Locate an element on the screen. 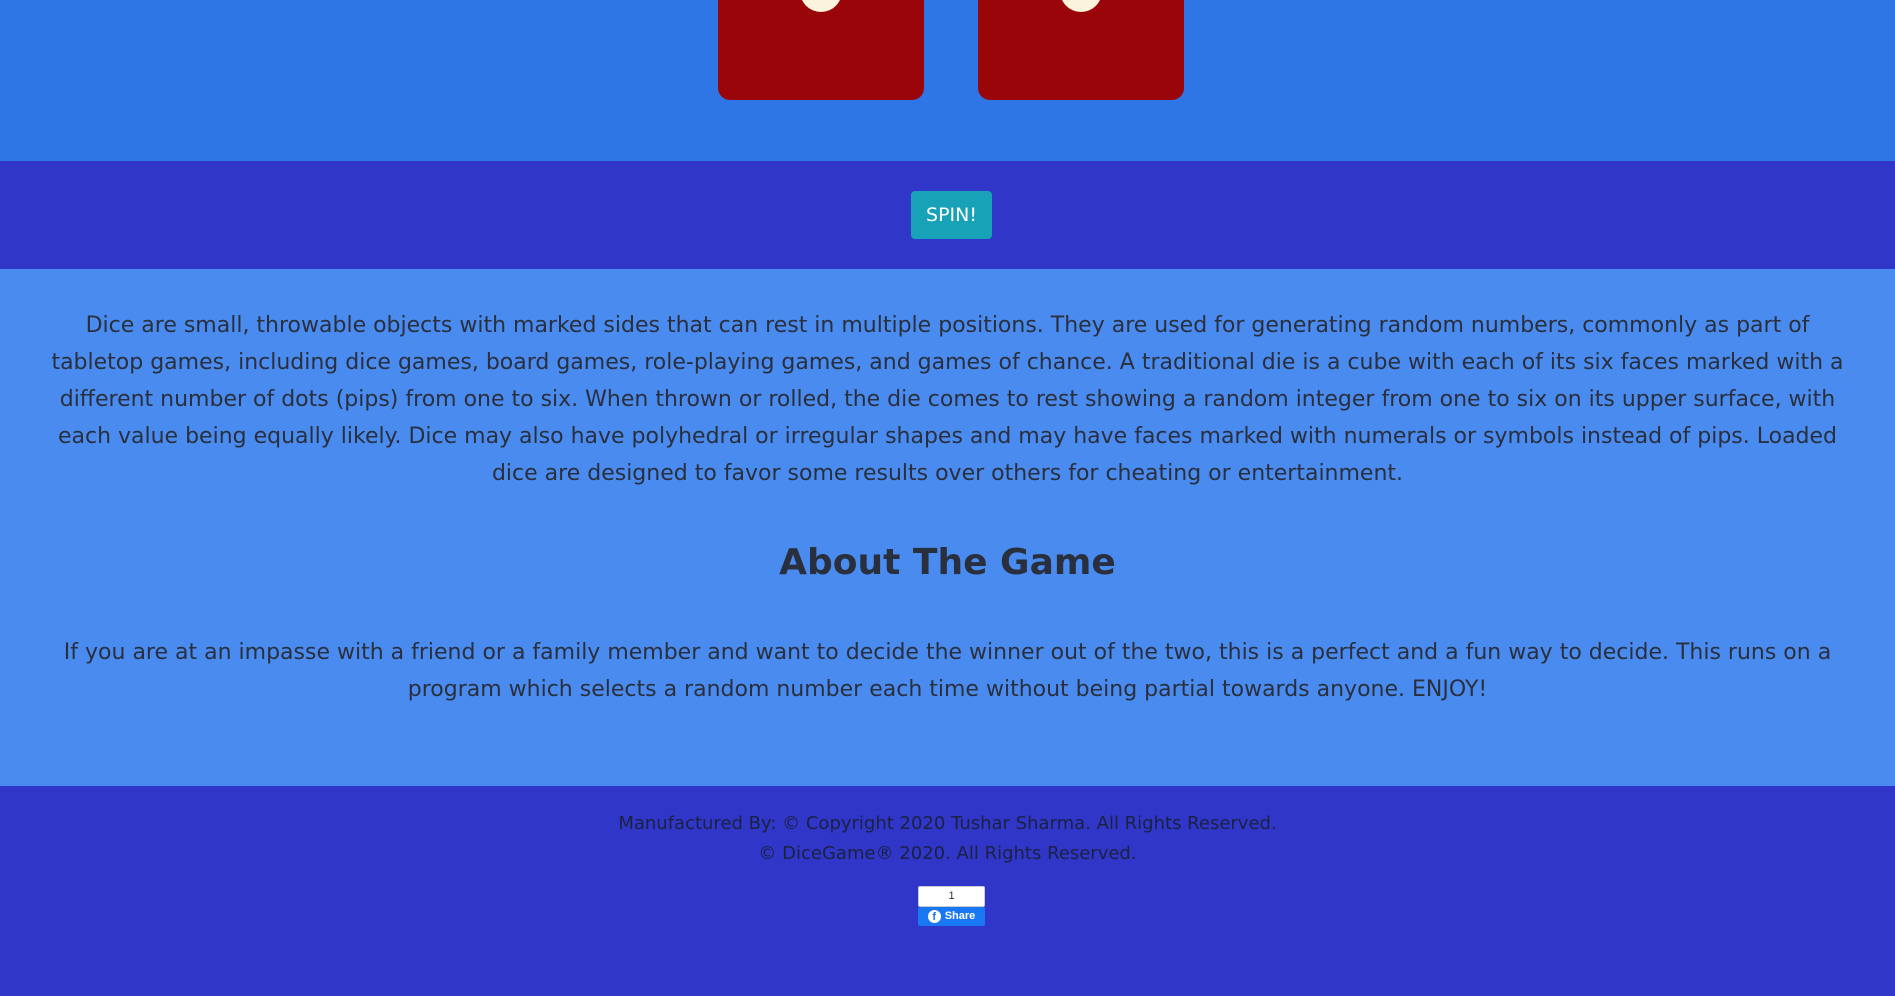 Image resolution: width=1895 pixels, height=996 pixels. facebook-share-widget: 1 f Share is located at coordinates (951, 906).